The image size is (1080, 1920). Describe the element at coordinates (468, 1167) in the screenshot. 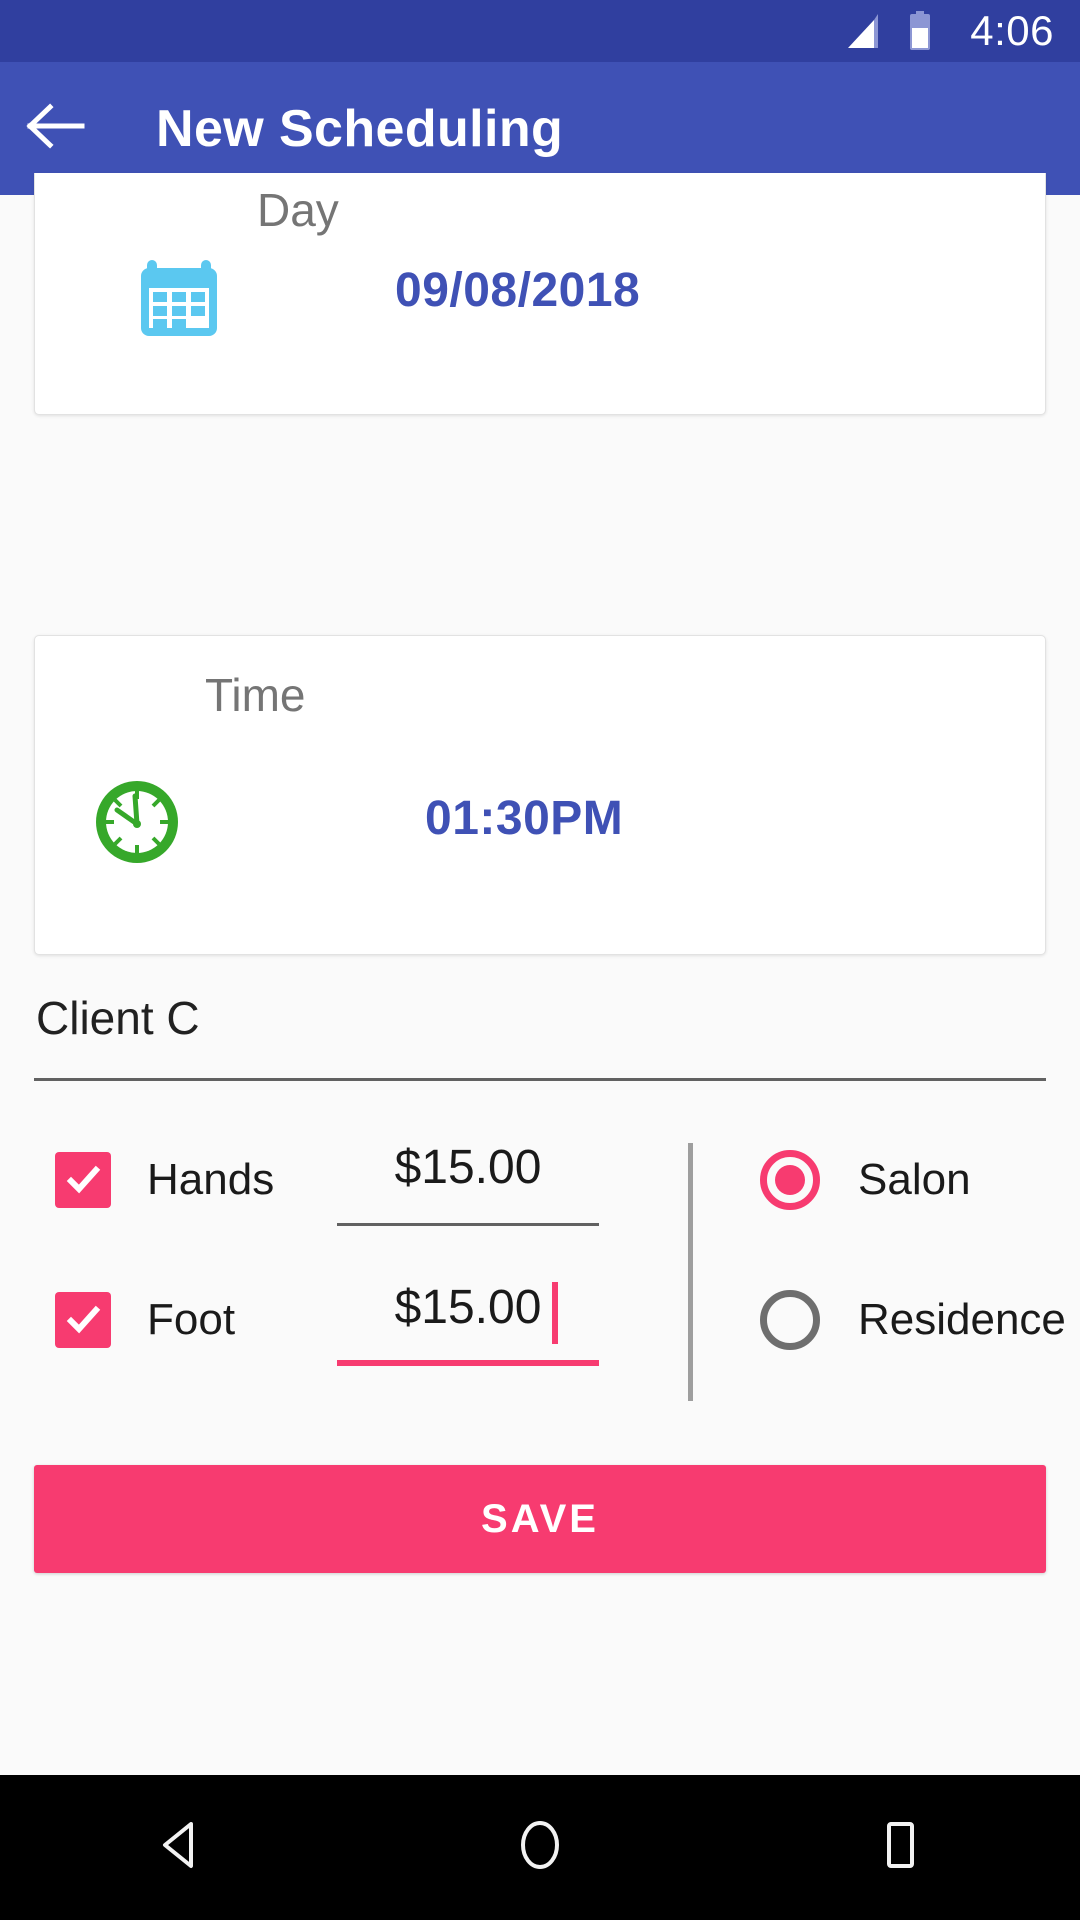

I see `price-input-hands: $15.00` at that location.